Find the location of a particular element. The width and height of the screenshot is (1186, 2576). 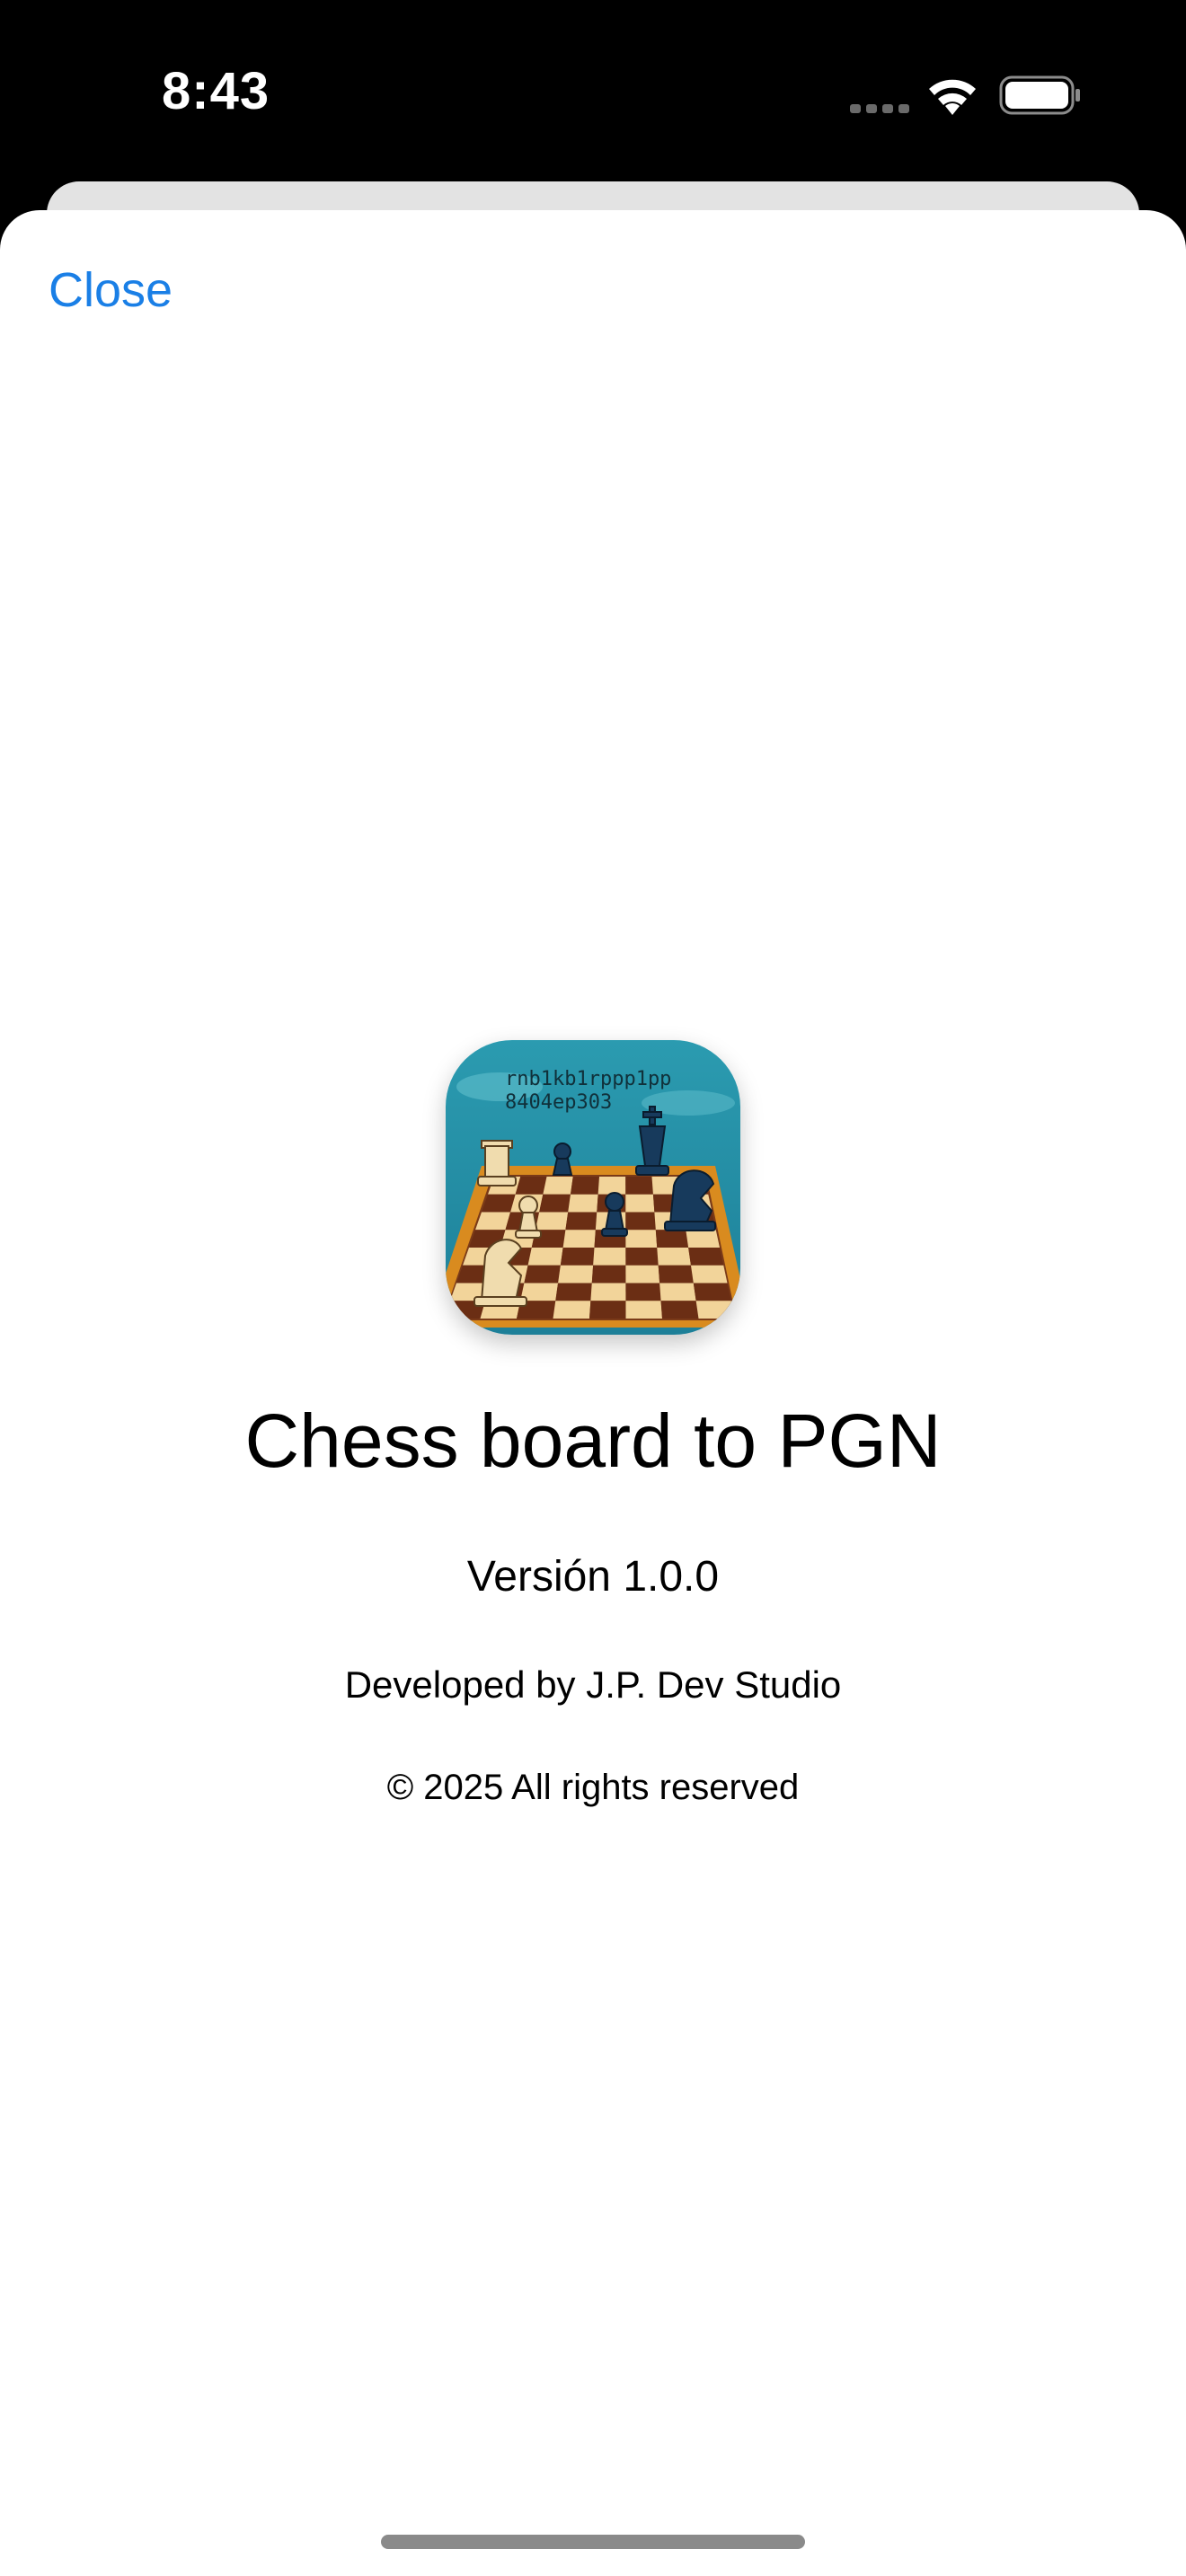

battery-icon is located at coordinates (1039, 95).